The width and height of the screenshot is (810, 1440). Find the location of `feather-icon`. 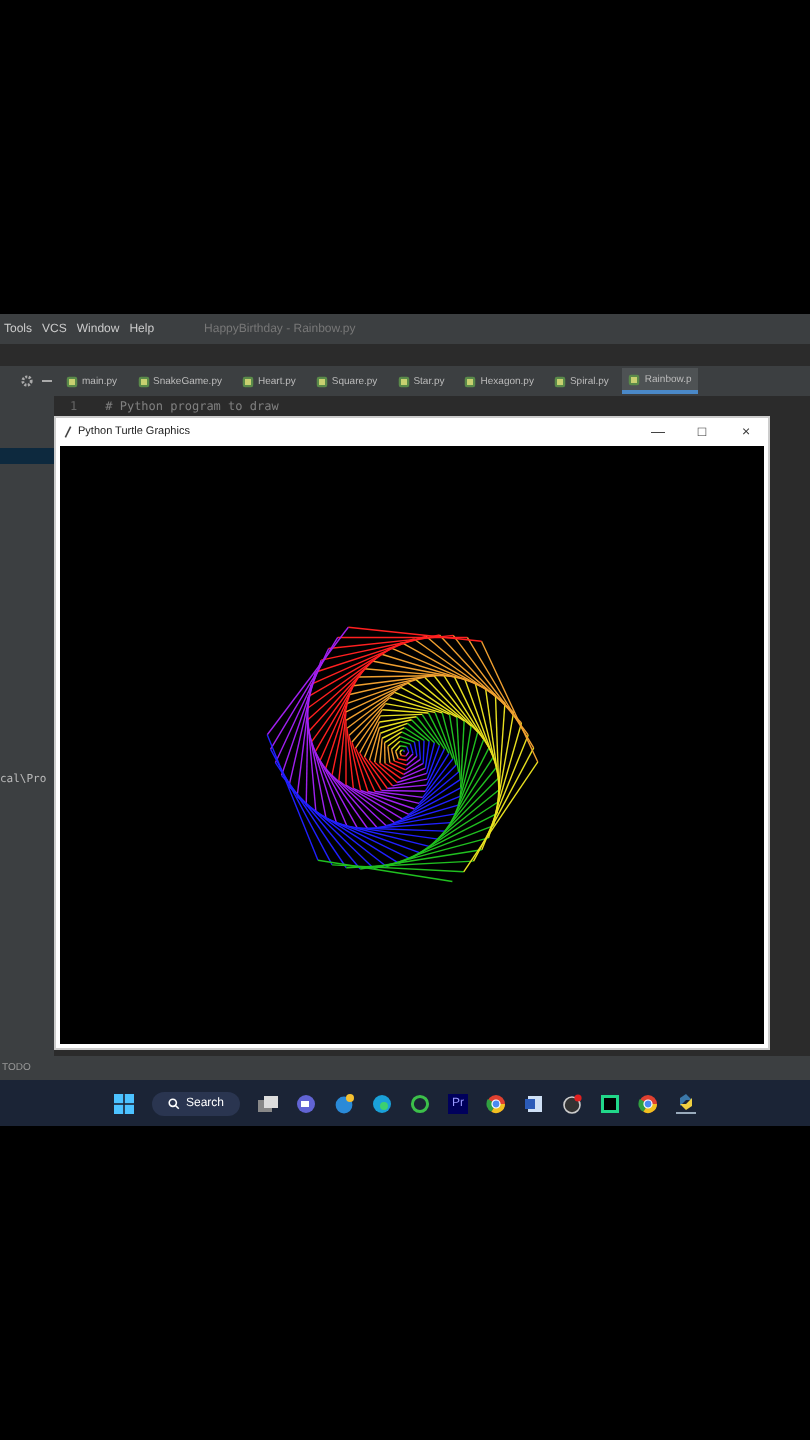

feather-icon is located at coordinates (68, 432).